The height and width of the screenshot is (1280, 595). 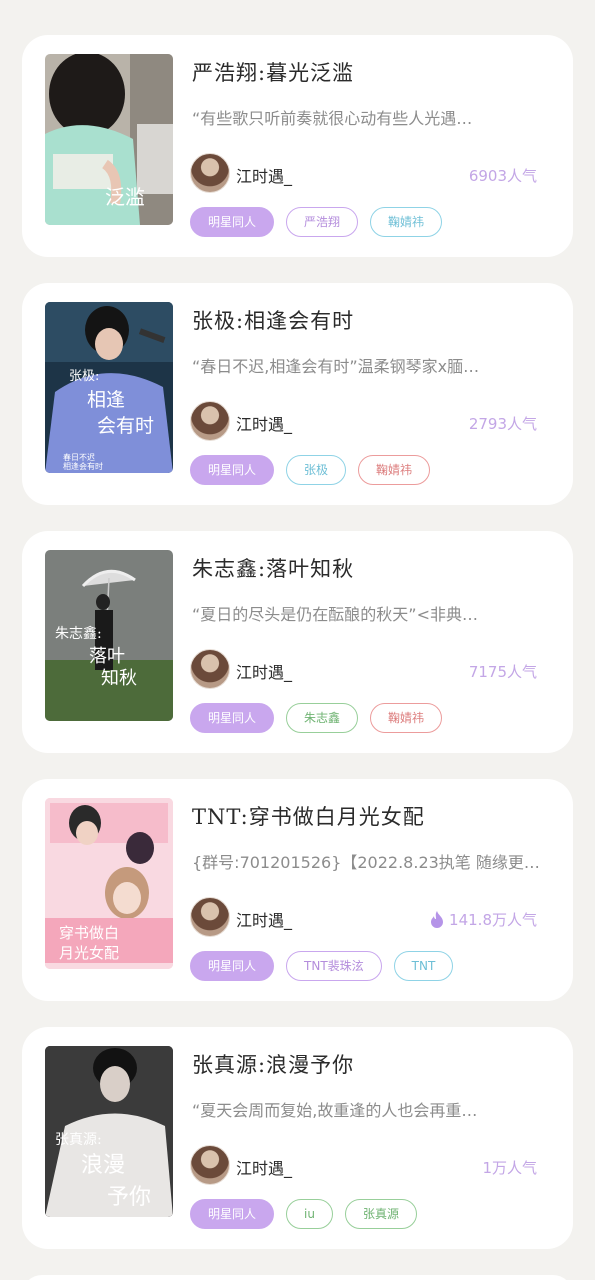 What do you see at coordinates (109, 387) in the screenshot?
I see `book-cover: 张极: 相逢 会有时 春日不迟 相逢会有时` at bounding box center [109, 387].